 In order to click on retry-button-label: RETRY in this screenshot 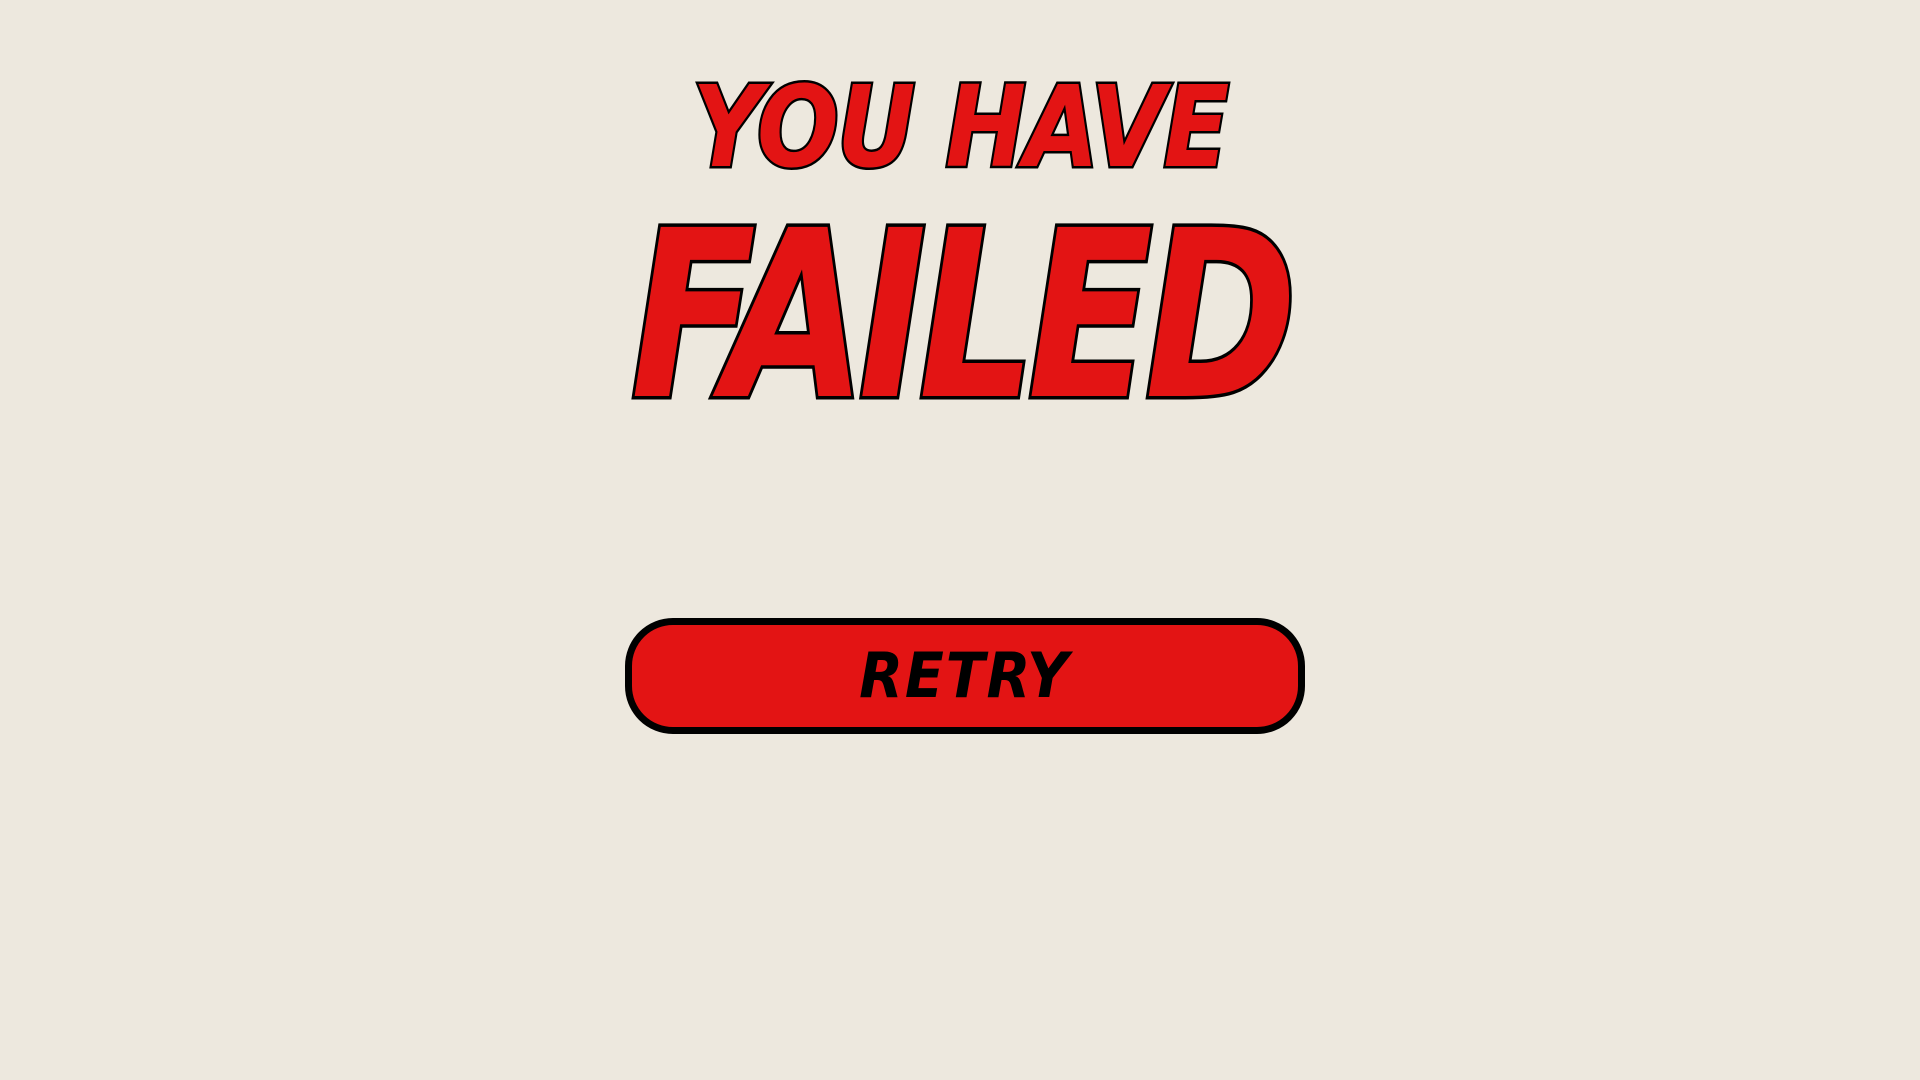, I will do `click(965, 675)`.